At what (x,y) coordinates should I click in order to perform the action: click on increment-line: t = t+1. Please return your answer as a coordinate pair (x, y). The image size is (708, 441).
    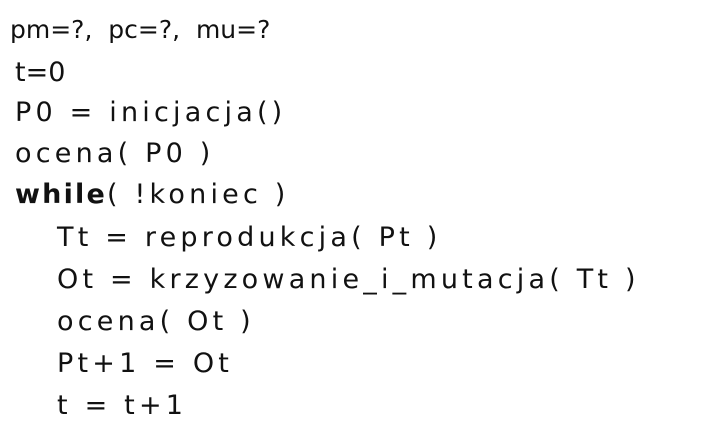
    Looking at the image, I should click on (122, 405).